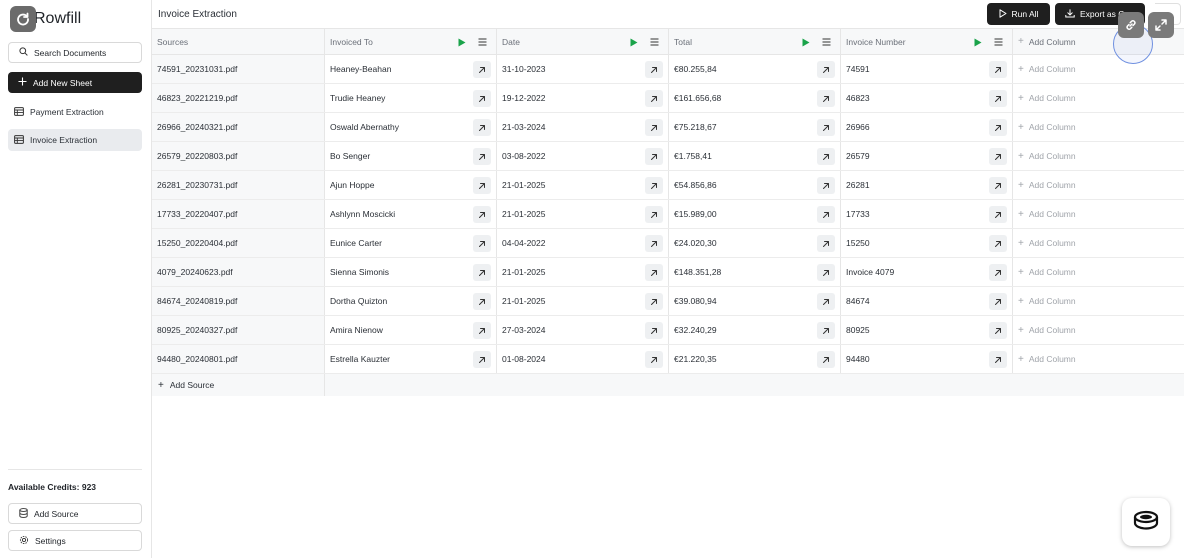  I want to click on table-cell: 27-03-2024, so click(583, 330).